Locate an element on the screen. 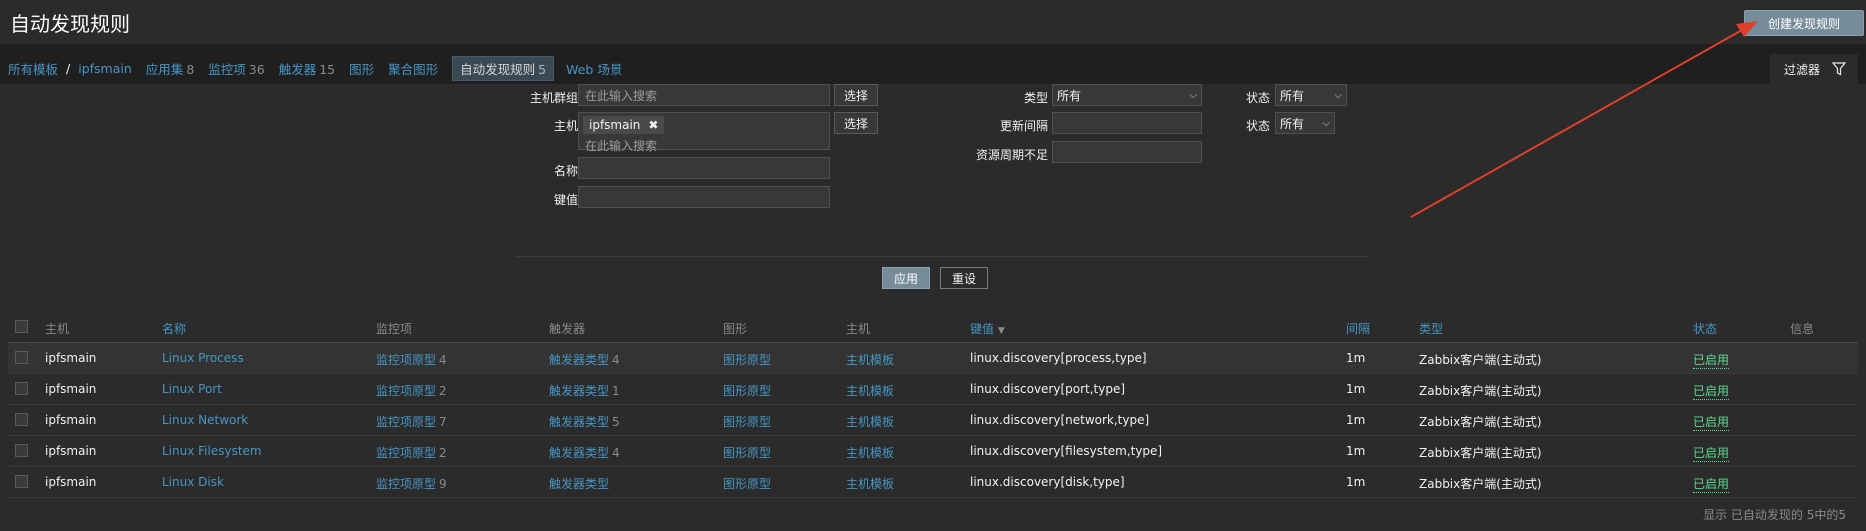 This screenshot has height=531, width=1866. key-input is located at coordinates (704, 197).